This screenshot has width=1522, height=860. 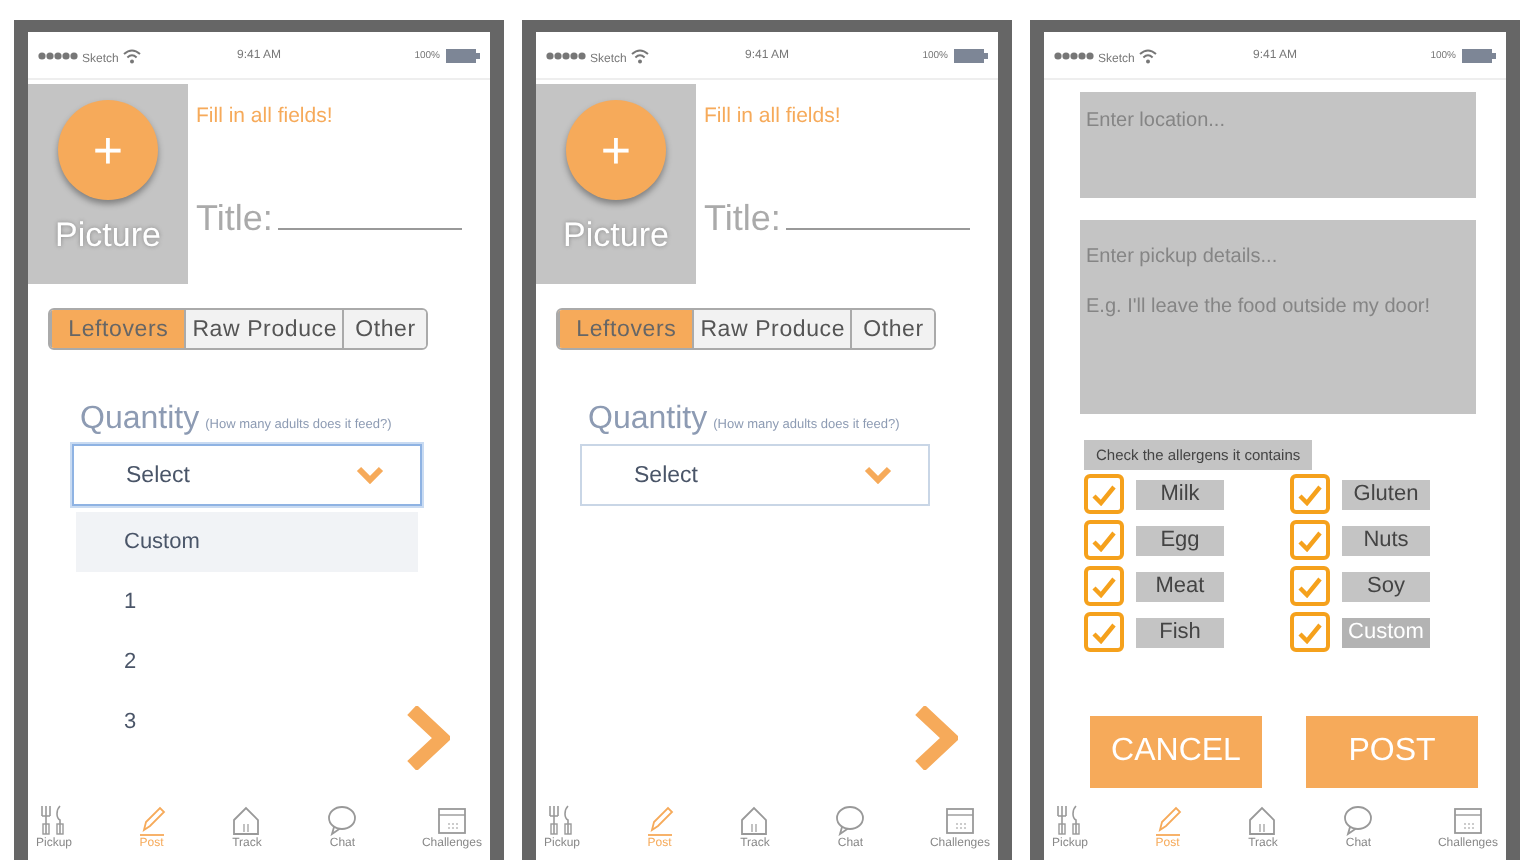 I want to click on cancel-button: CANCEL, so click(x=1176, y=752).